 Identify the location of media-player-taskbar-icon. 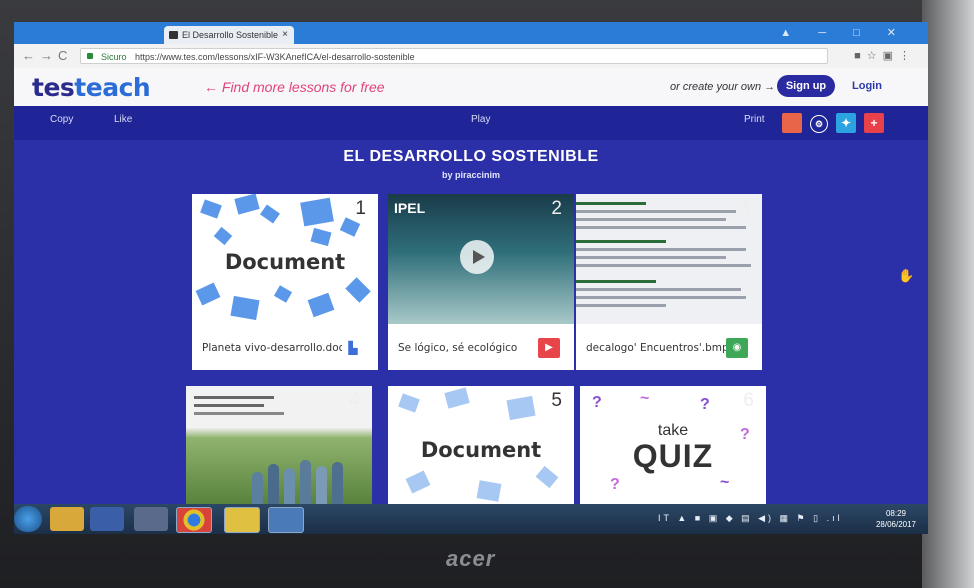
(107, 519).